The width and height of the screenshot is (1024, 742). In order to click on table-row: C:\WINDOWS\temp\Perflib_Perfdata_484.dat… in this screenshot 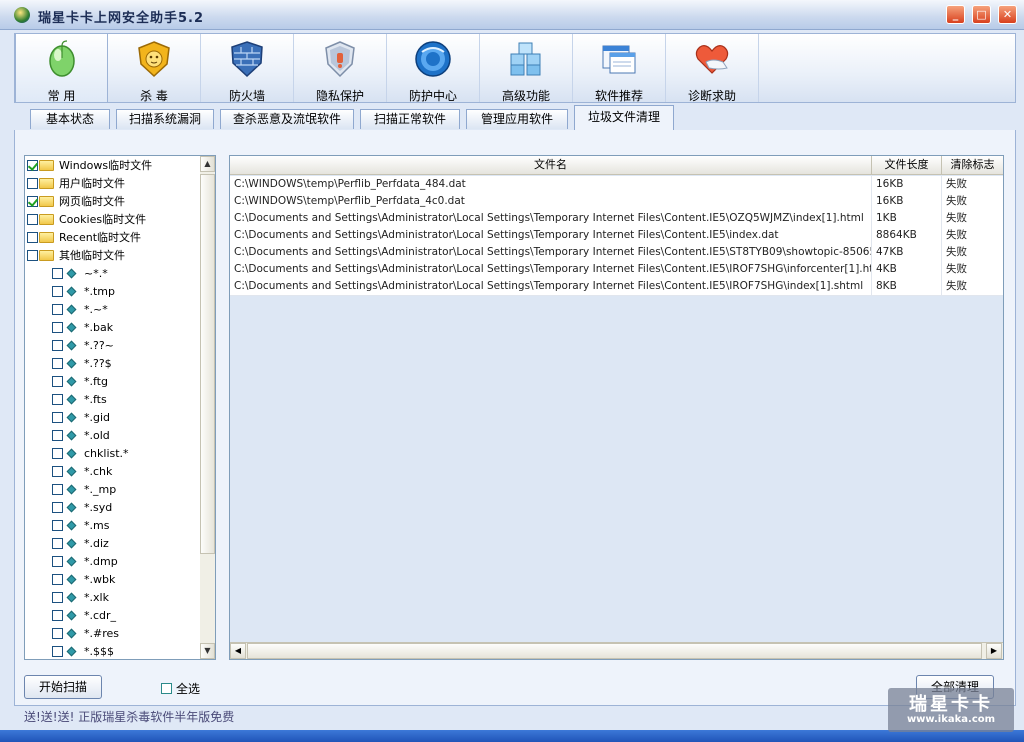, I will do `click(616, 185)`.